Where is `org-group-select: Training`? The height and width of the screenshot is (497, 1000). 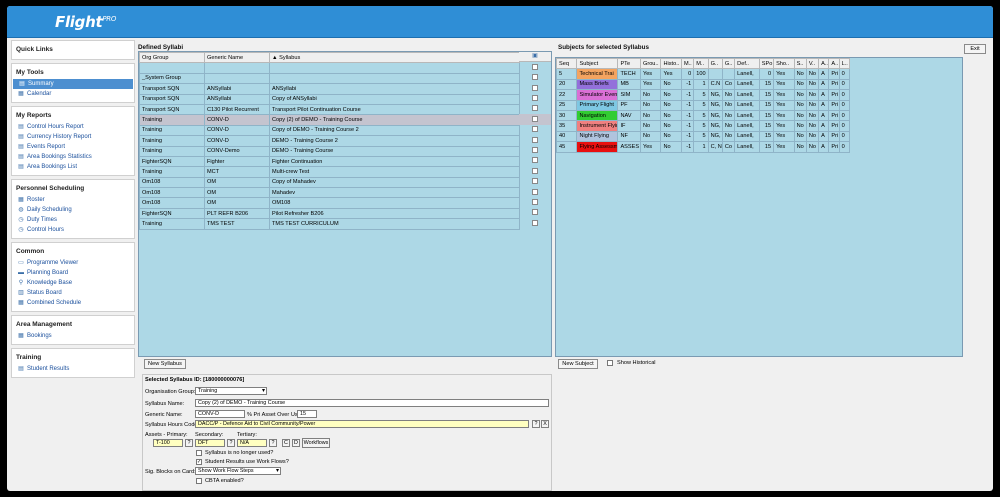 org-group-select: Training is located at coordinates (231, 391).